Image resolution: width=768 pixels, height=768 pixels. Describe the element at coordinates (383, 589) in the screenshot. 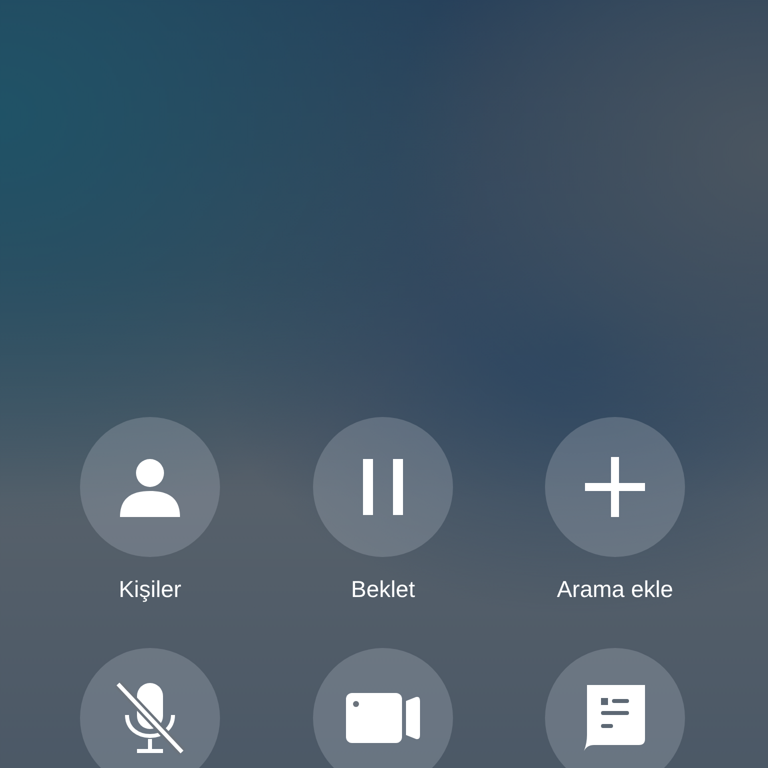

I see `button-label: Beklet` at that location.